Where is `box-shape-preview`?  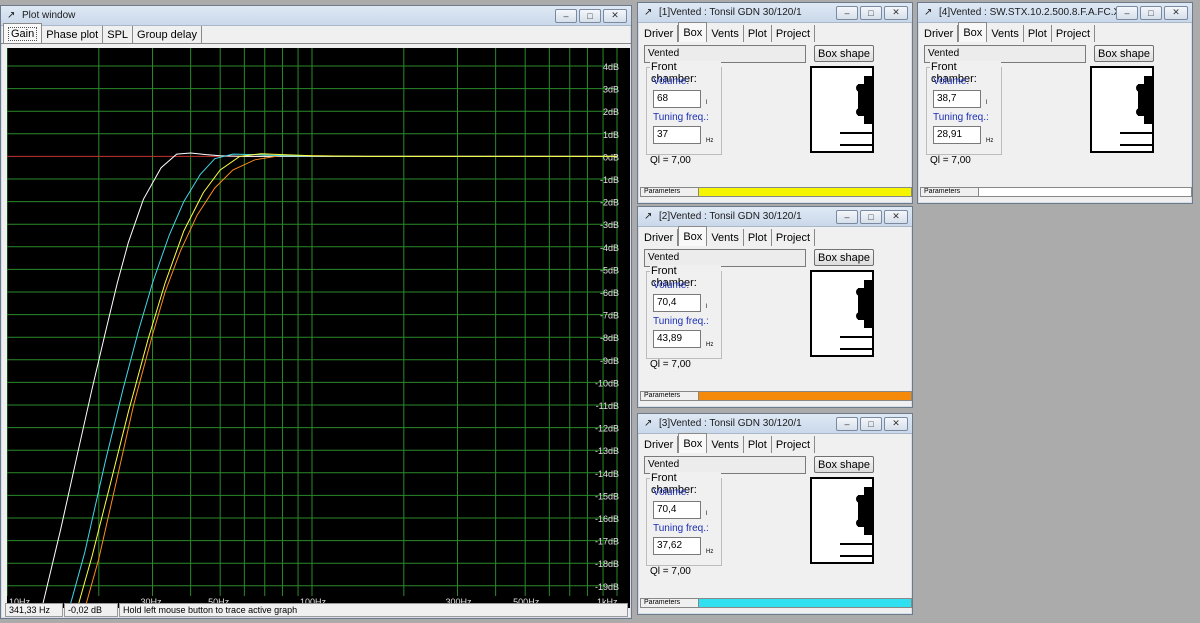 box-shape-preview is located at coordinates (1122, 109).